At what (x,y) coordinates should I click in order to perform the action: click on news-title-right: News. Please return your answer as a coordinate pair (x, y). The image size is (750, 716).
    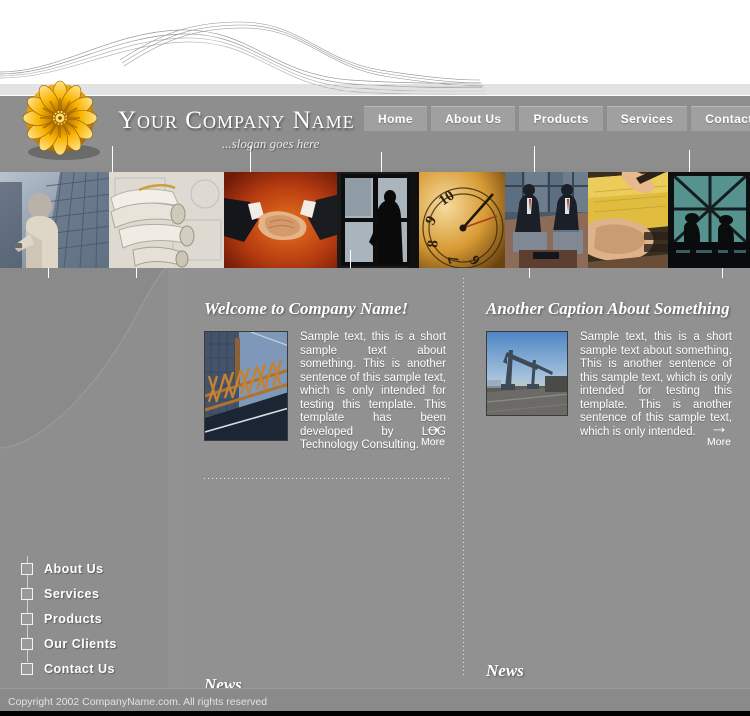
    Looking at the image, I should click on (505, 670).